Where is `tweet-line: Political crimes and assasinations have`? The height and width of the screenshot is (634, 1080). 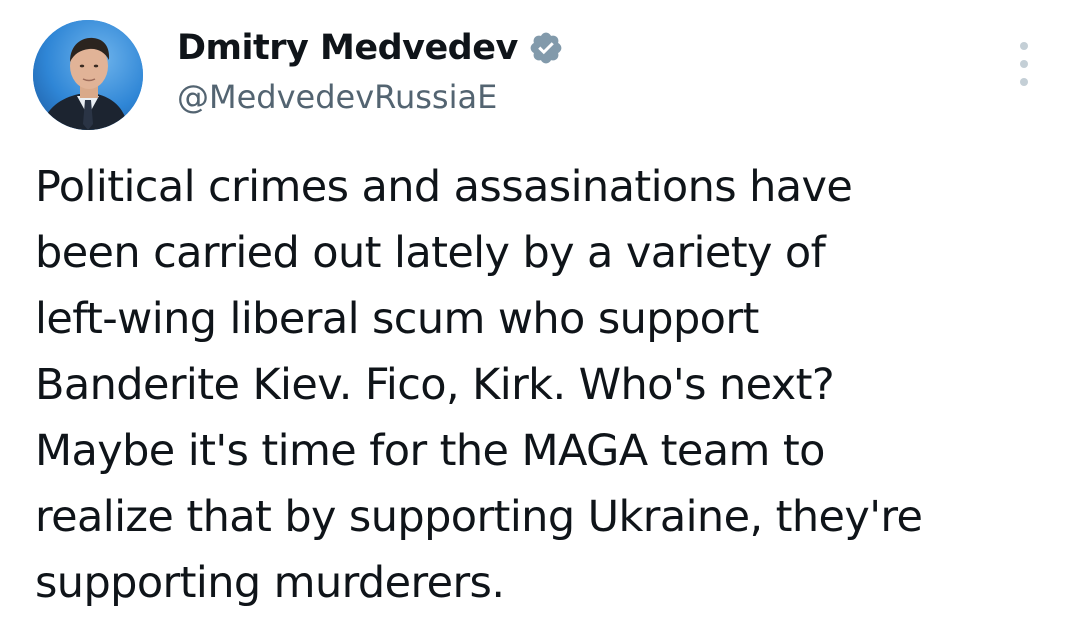
tweet-line: Political crimes and assasinations have is located at coordinates (444, 187).